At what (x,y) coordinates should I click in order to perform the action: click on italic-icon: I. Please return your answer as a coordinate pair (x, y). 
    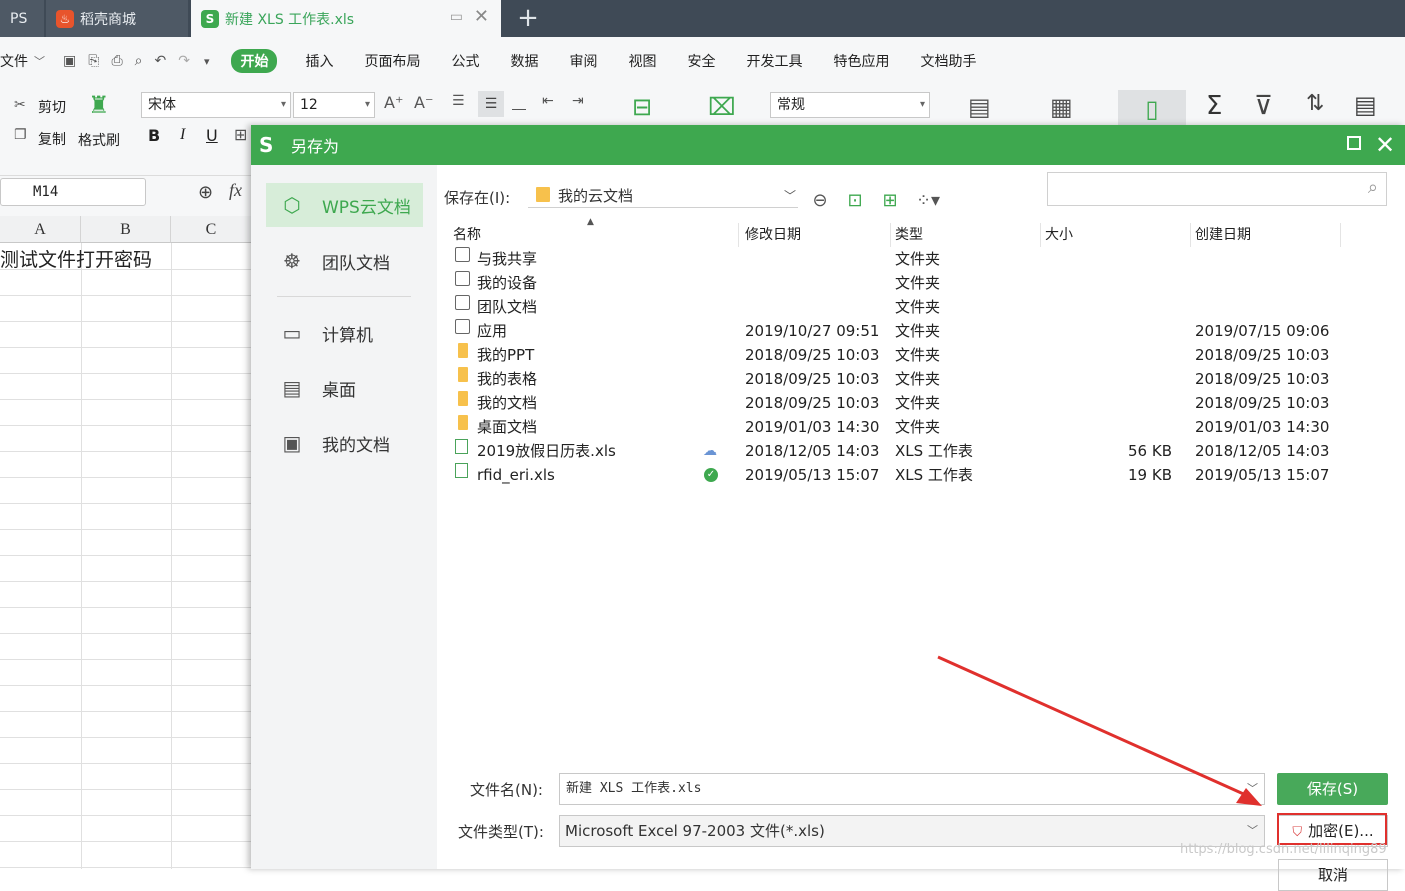
    Looking at the image, I should click on (182, 135).